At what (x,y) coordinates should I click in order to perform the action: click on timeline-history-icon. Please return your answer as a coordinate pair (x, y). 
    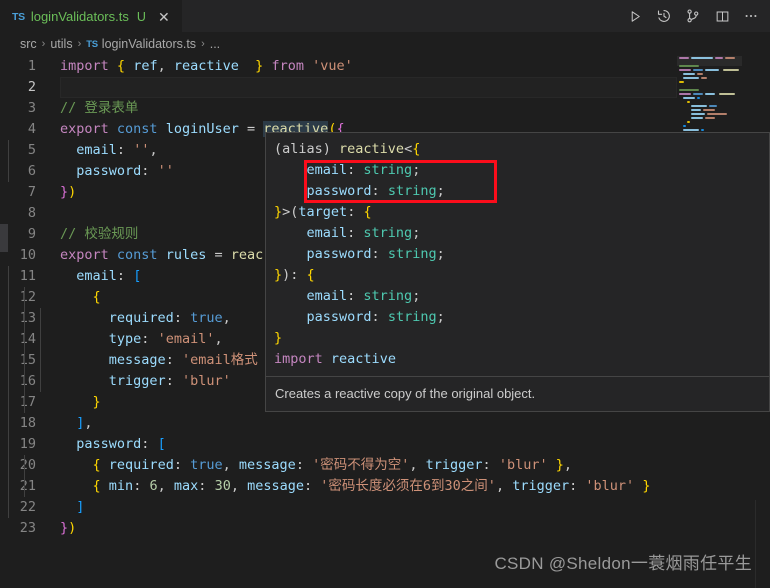
    Looking at the image, I should click on (664, 16).